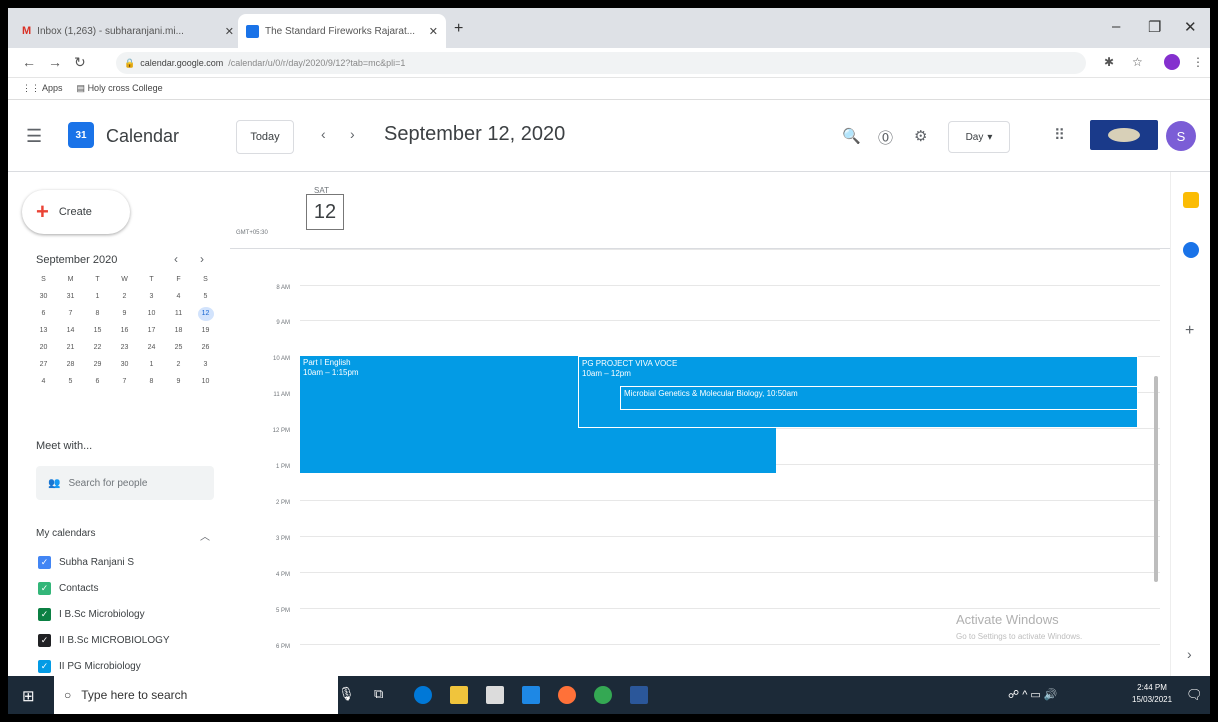  I want to click on tasks-icon, so click(1191, 250).